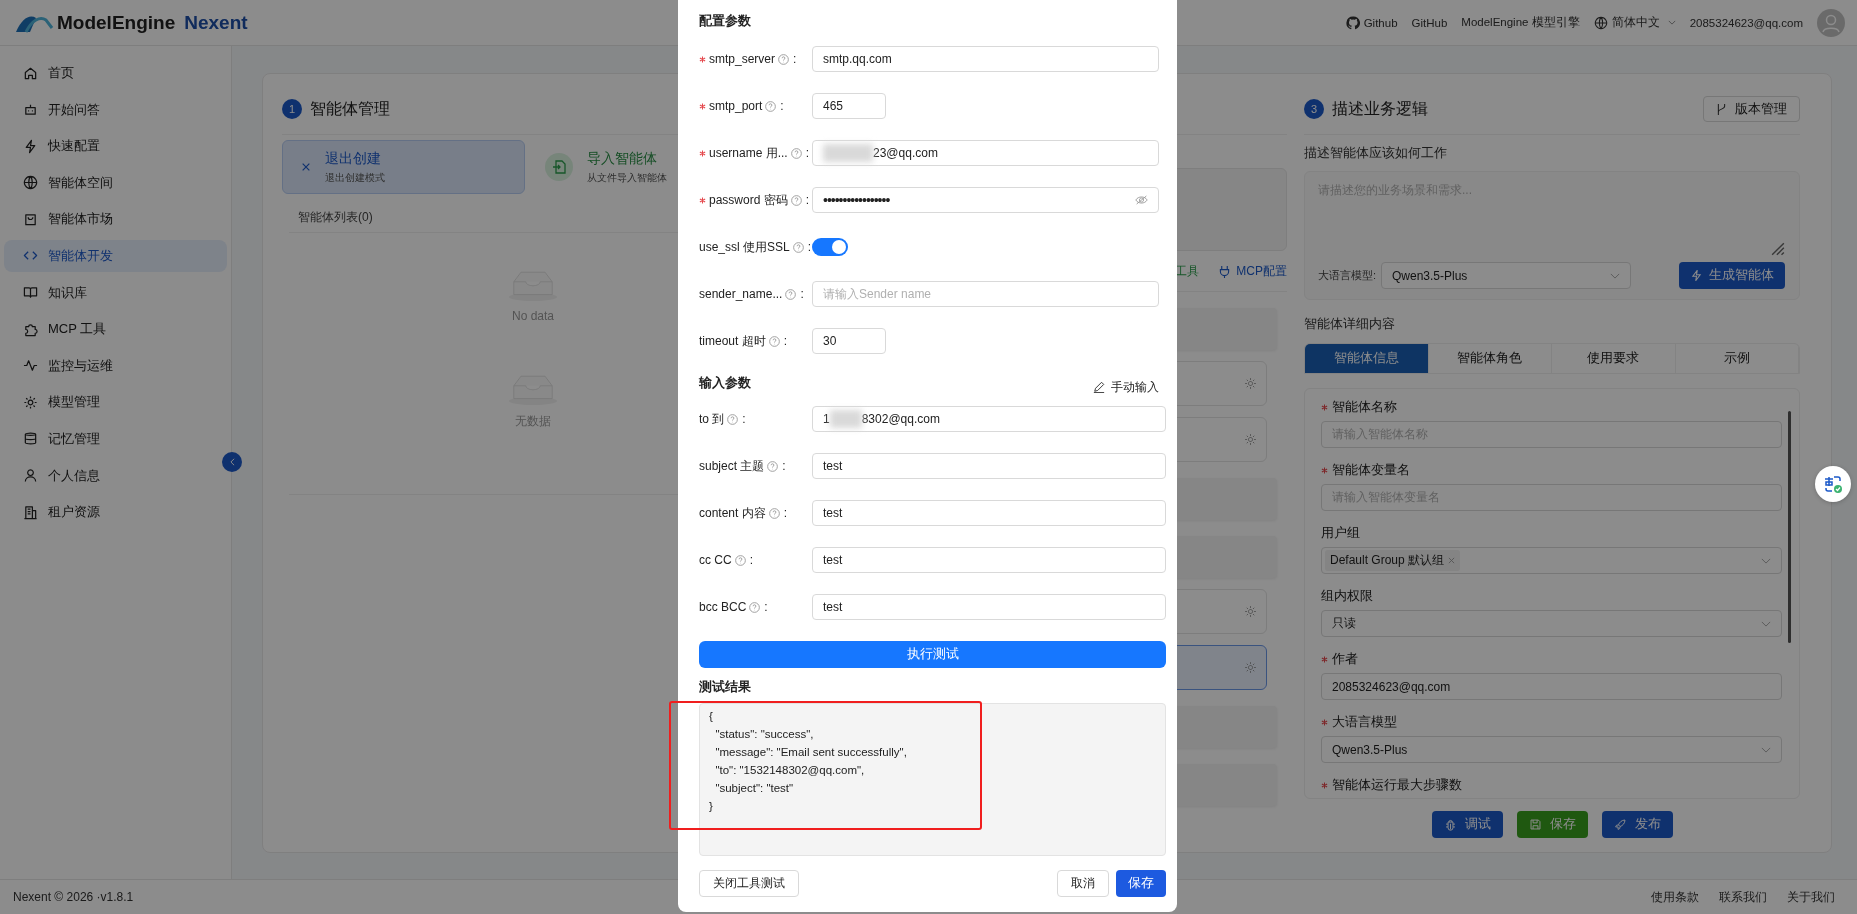 This screenshot has width=1857, height=914. I want to click on field-label: cc CC, so click(715, 560).